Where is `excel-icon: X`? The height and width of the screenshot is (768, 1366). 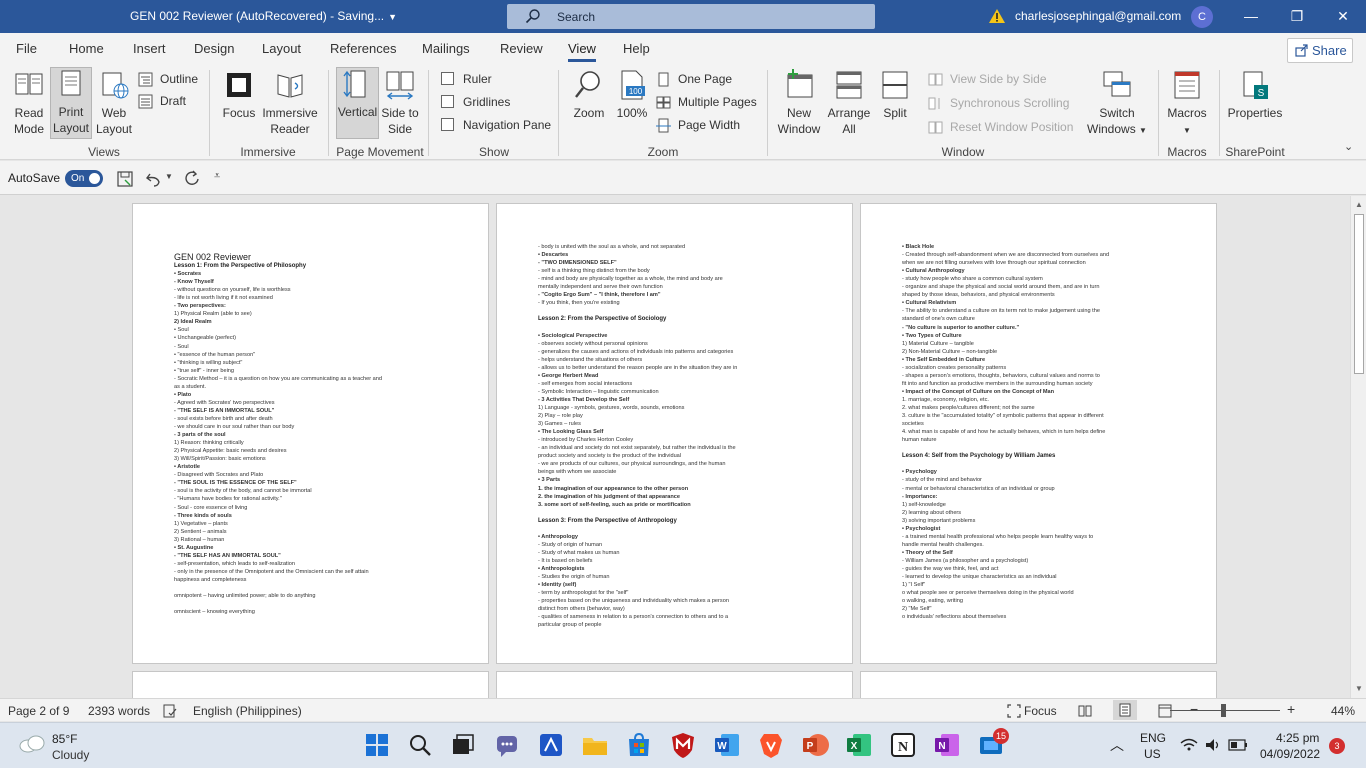 excel-icon: X is located at coordinates (859, 745).